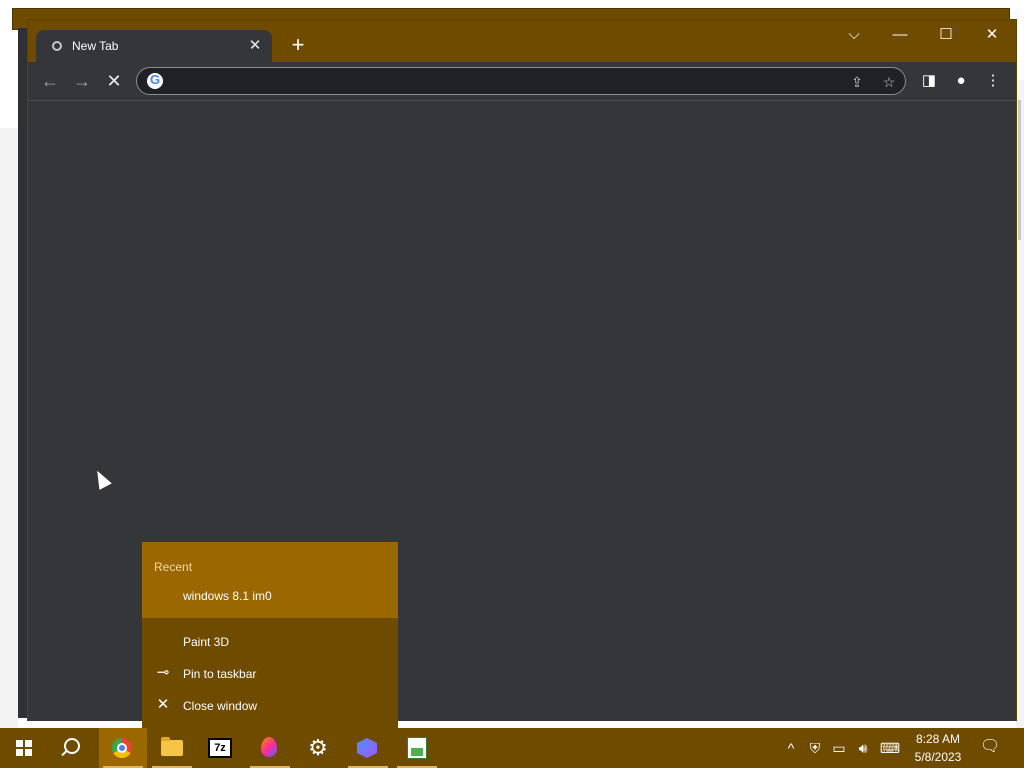 This screenshot has height=768, width=1024. Describe the element at coordinates (57, 46) in the screenshot. I see `loading-icon` at that location.